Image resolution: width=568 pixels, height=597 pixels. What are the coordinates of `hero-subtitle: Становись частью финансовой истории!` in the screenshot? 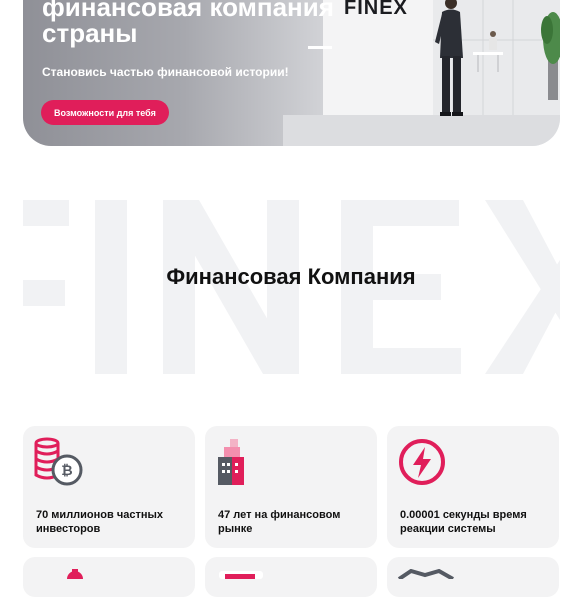 It's located at (165, 72).